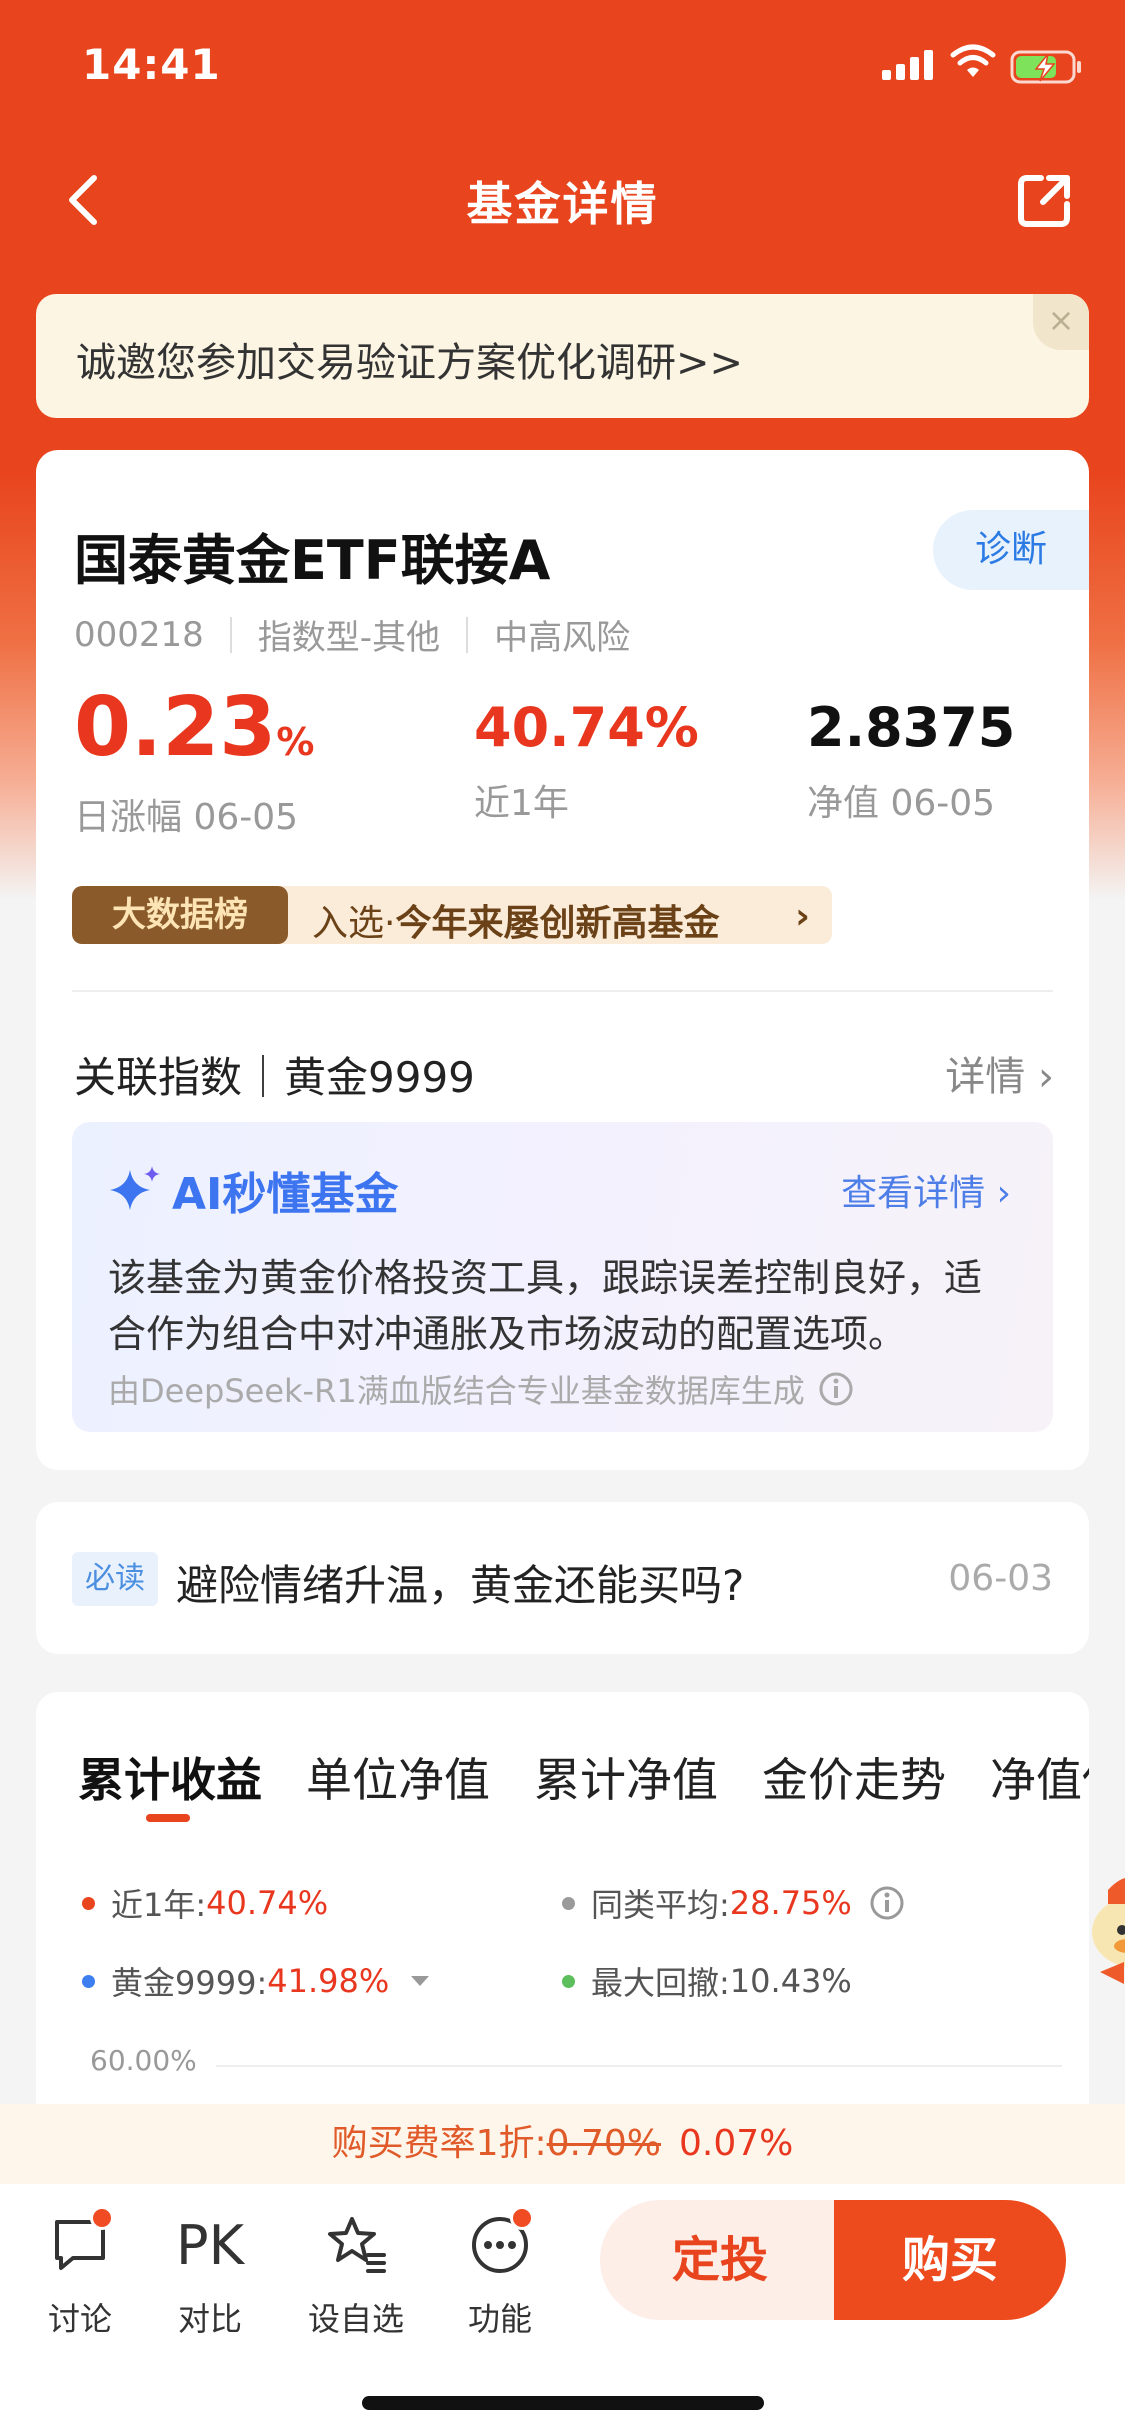 This screenshot has width=1125, height=2436. I want to click on functions-button: 功能, so click(500, 2273).